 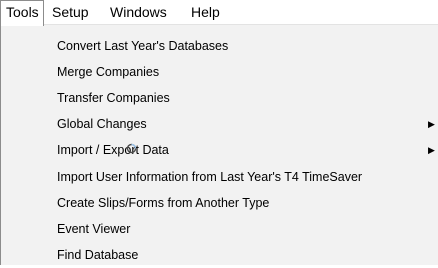 I want to click on menu-item-convert-last-years-databases: Convert Last Year's Databases, so click(x=219, y=46).